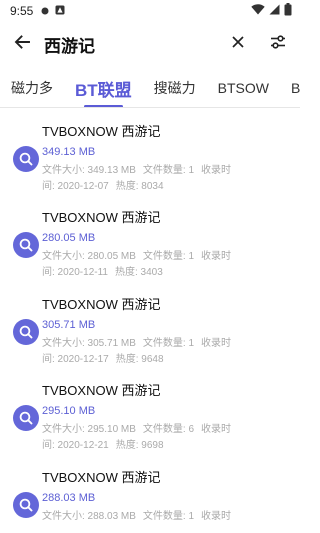 The image size is (320, 533). I want to click on tab-cililiduo: 磁力多, so click(32, 88).